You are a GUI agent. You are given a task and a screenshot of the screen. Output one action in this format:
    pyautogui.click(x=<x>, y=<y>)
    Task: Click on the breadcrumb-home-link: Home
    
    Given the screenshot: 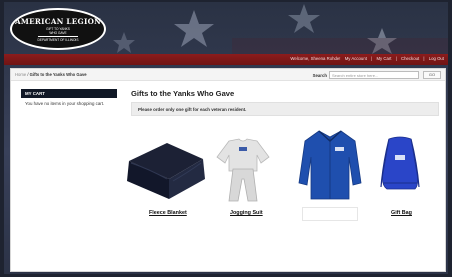 What is the action you would take?
    pyautogui.click(x=20, y=74)
    